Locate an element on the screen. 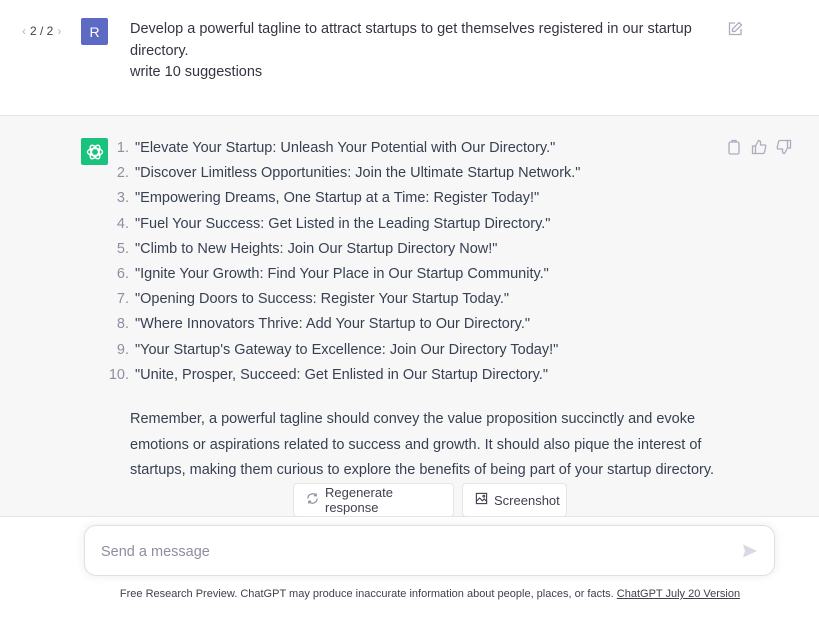  response-pager: ‹ 2 / 2 › is located at coordinates (41, 31).